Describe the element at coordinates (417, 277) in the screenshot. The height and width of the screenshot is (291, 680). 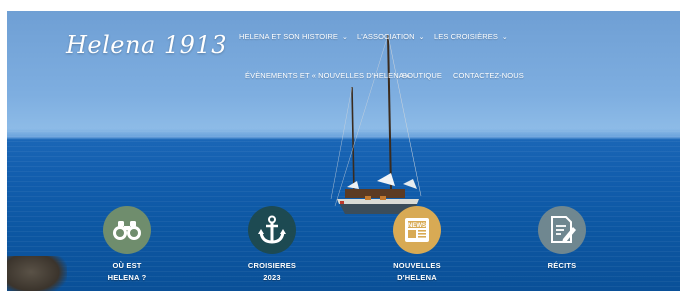
I see `feature-label-line2: D'HELENA` at that location.